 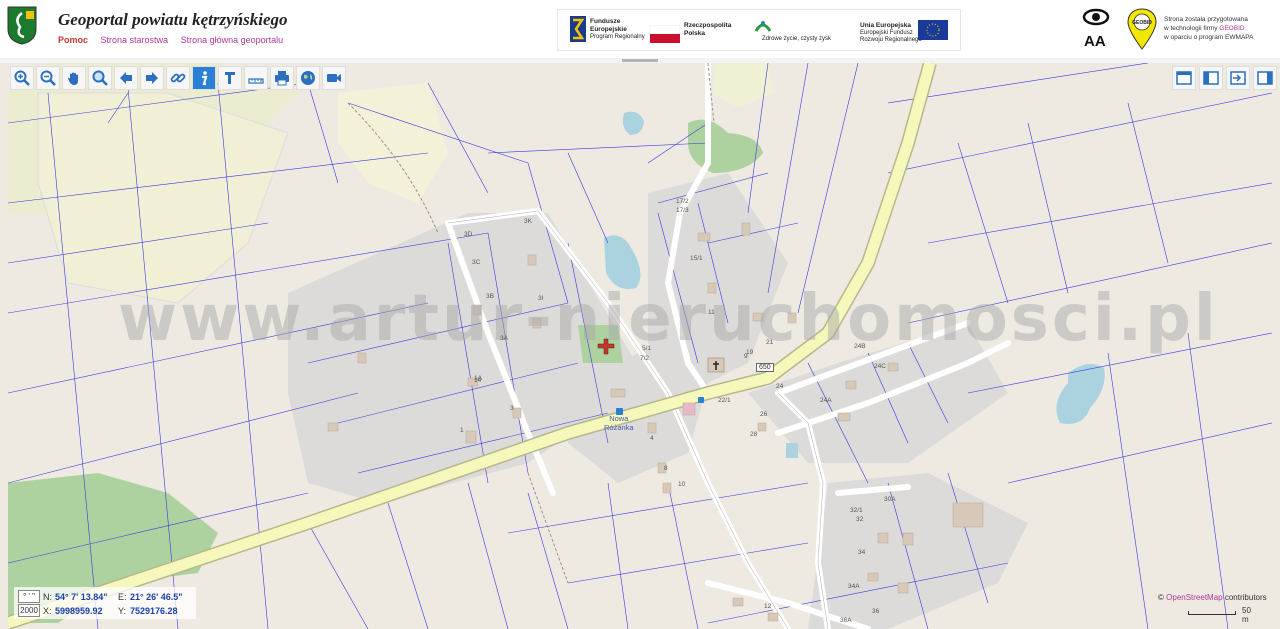 I want to click on parcel-label: 32, so click(x=860, y=519).